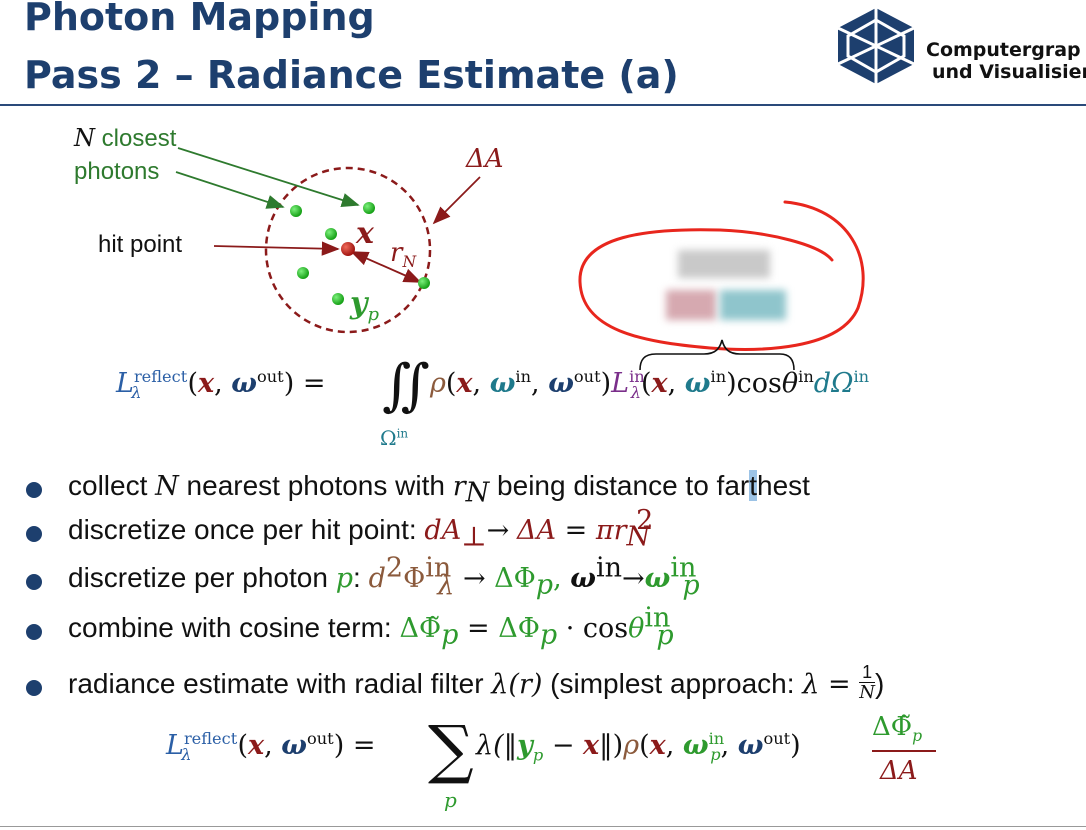 The width and height of the screenshot is (1086, 830). I want to click on fraction-2-denominator: ΔA, so click(899, 771).